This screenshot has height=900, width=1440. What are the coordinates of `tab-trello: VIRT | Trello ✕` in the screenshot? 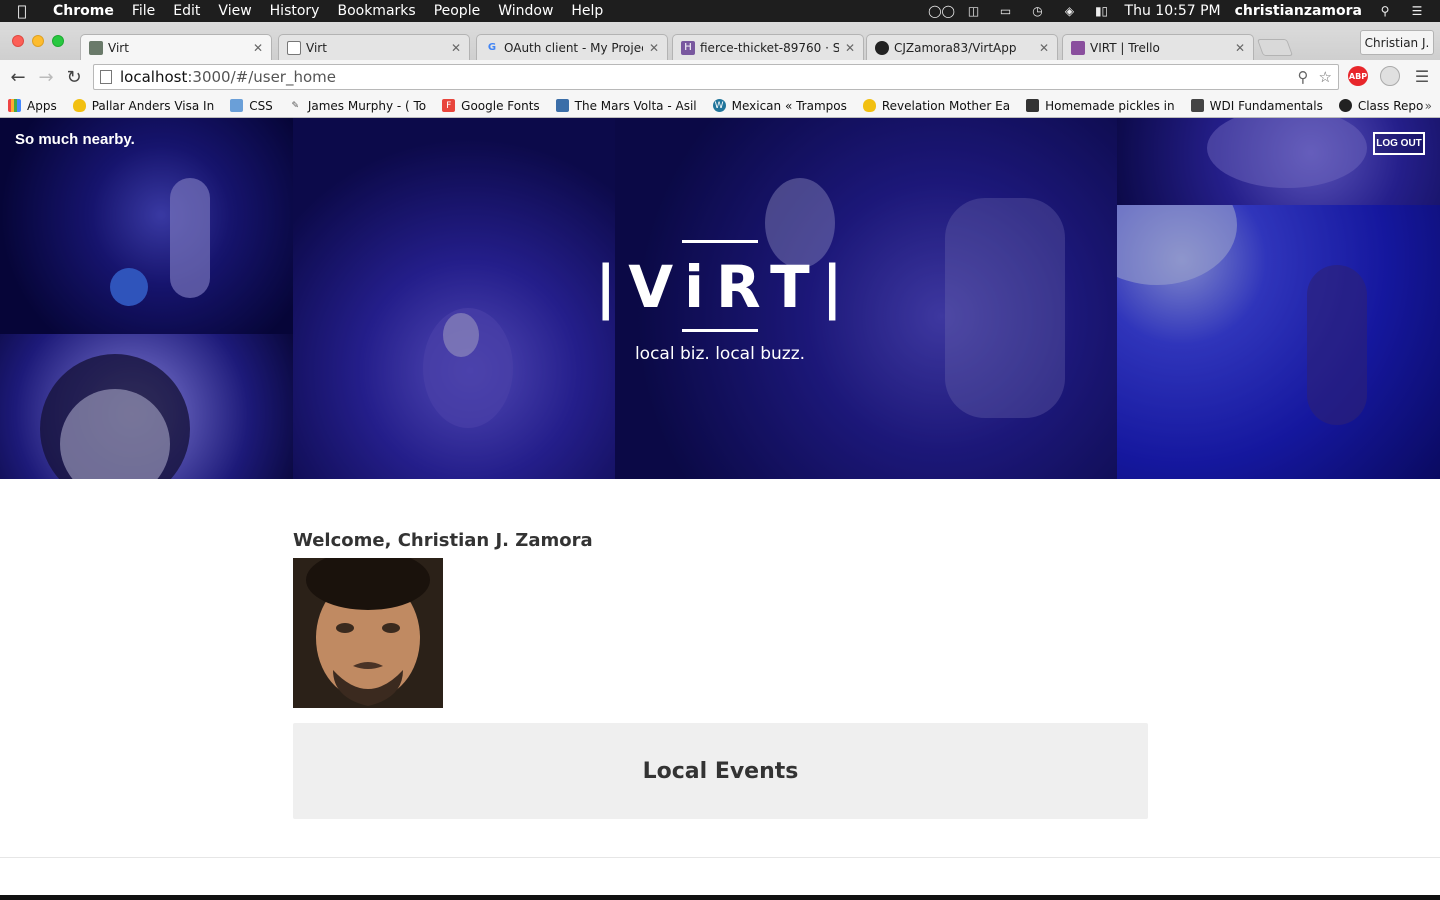 It's located at (1158, 47).